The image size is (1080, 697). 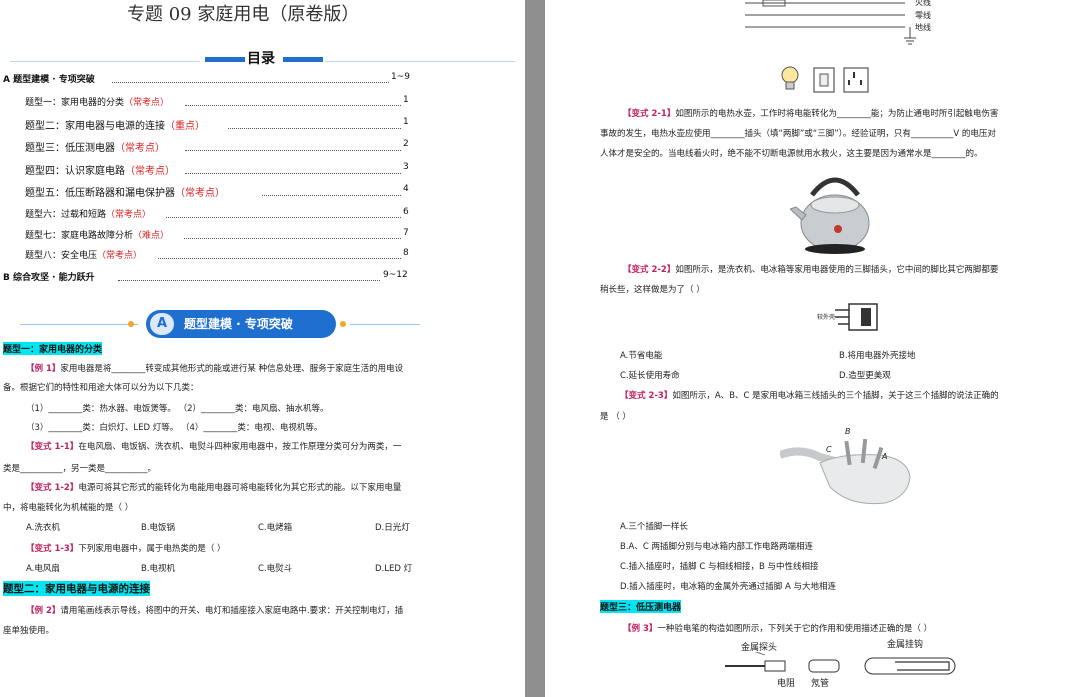 What do you see at coordinates (83, 254) in the screenshot?
I see `toc-entry-8: 题型八：安全电压（常考点）` at bounding box center [83, 254].